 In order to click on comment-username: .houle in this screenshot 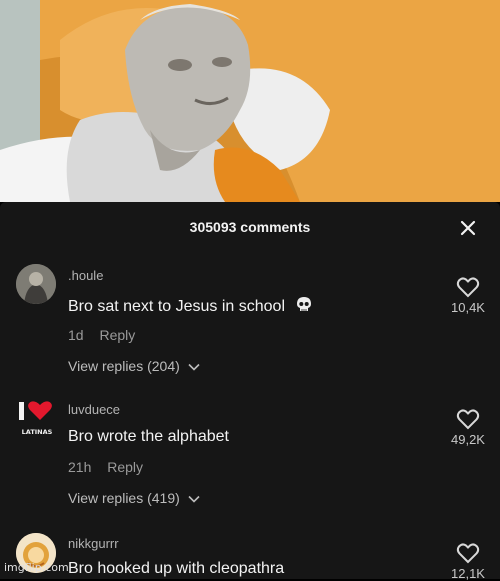, I will do `click(85, 275)`.